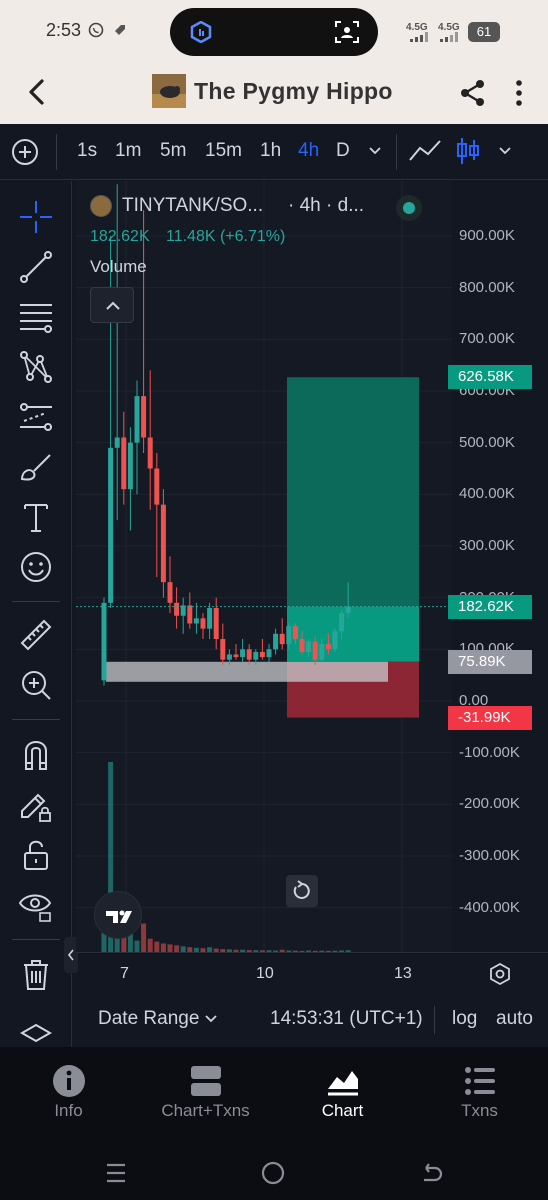 This screenshot has height=1200, width=548. I want to click on chevron-left-icon, so click(37, 92).